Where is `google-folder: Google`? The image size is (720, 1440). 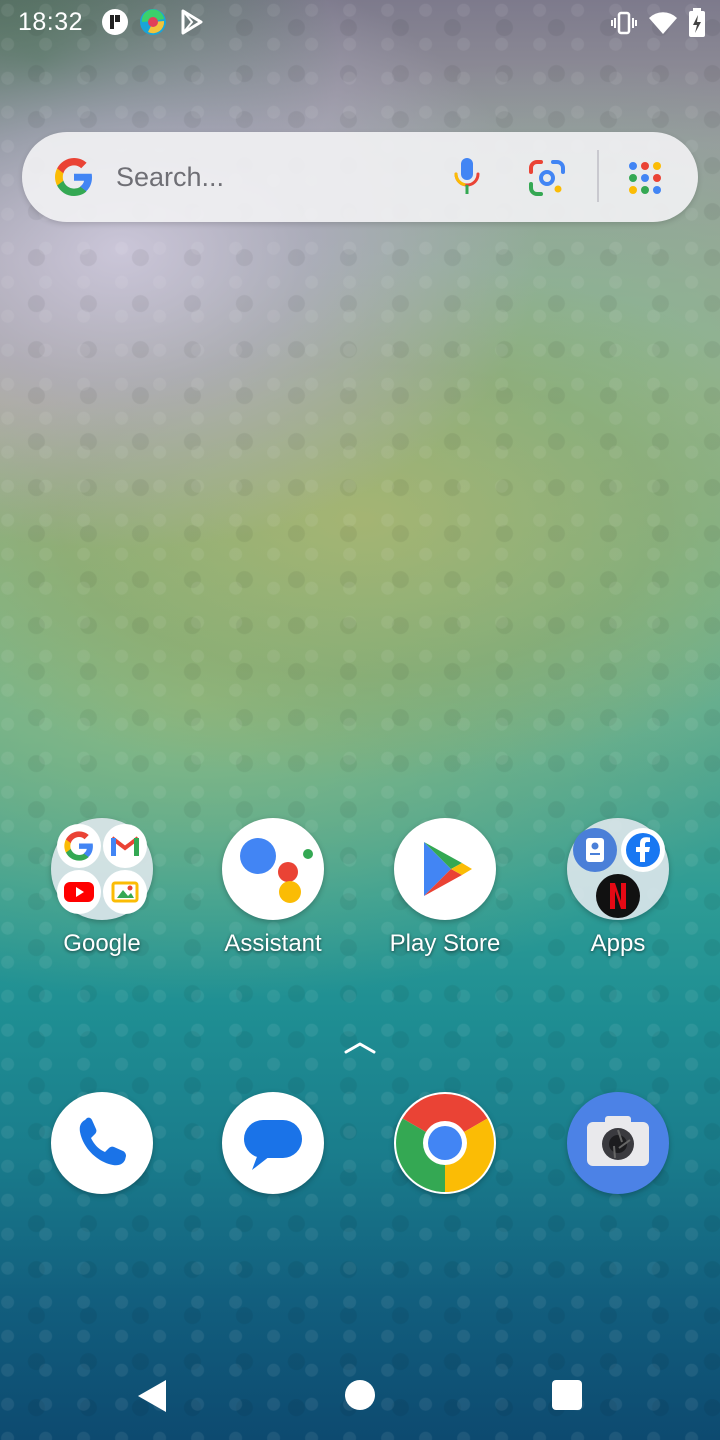
google-folder: Google is located at coordinates (102, 888).